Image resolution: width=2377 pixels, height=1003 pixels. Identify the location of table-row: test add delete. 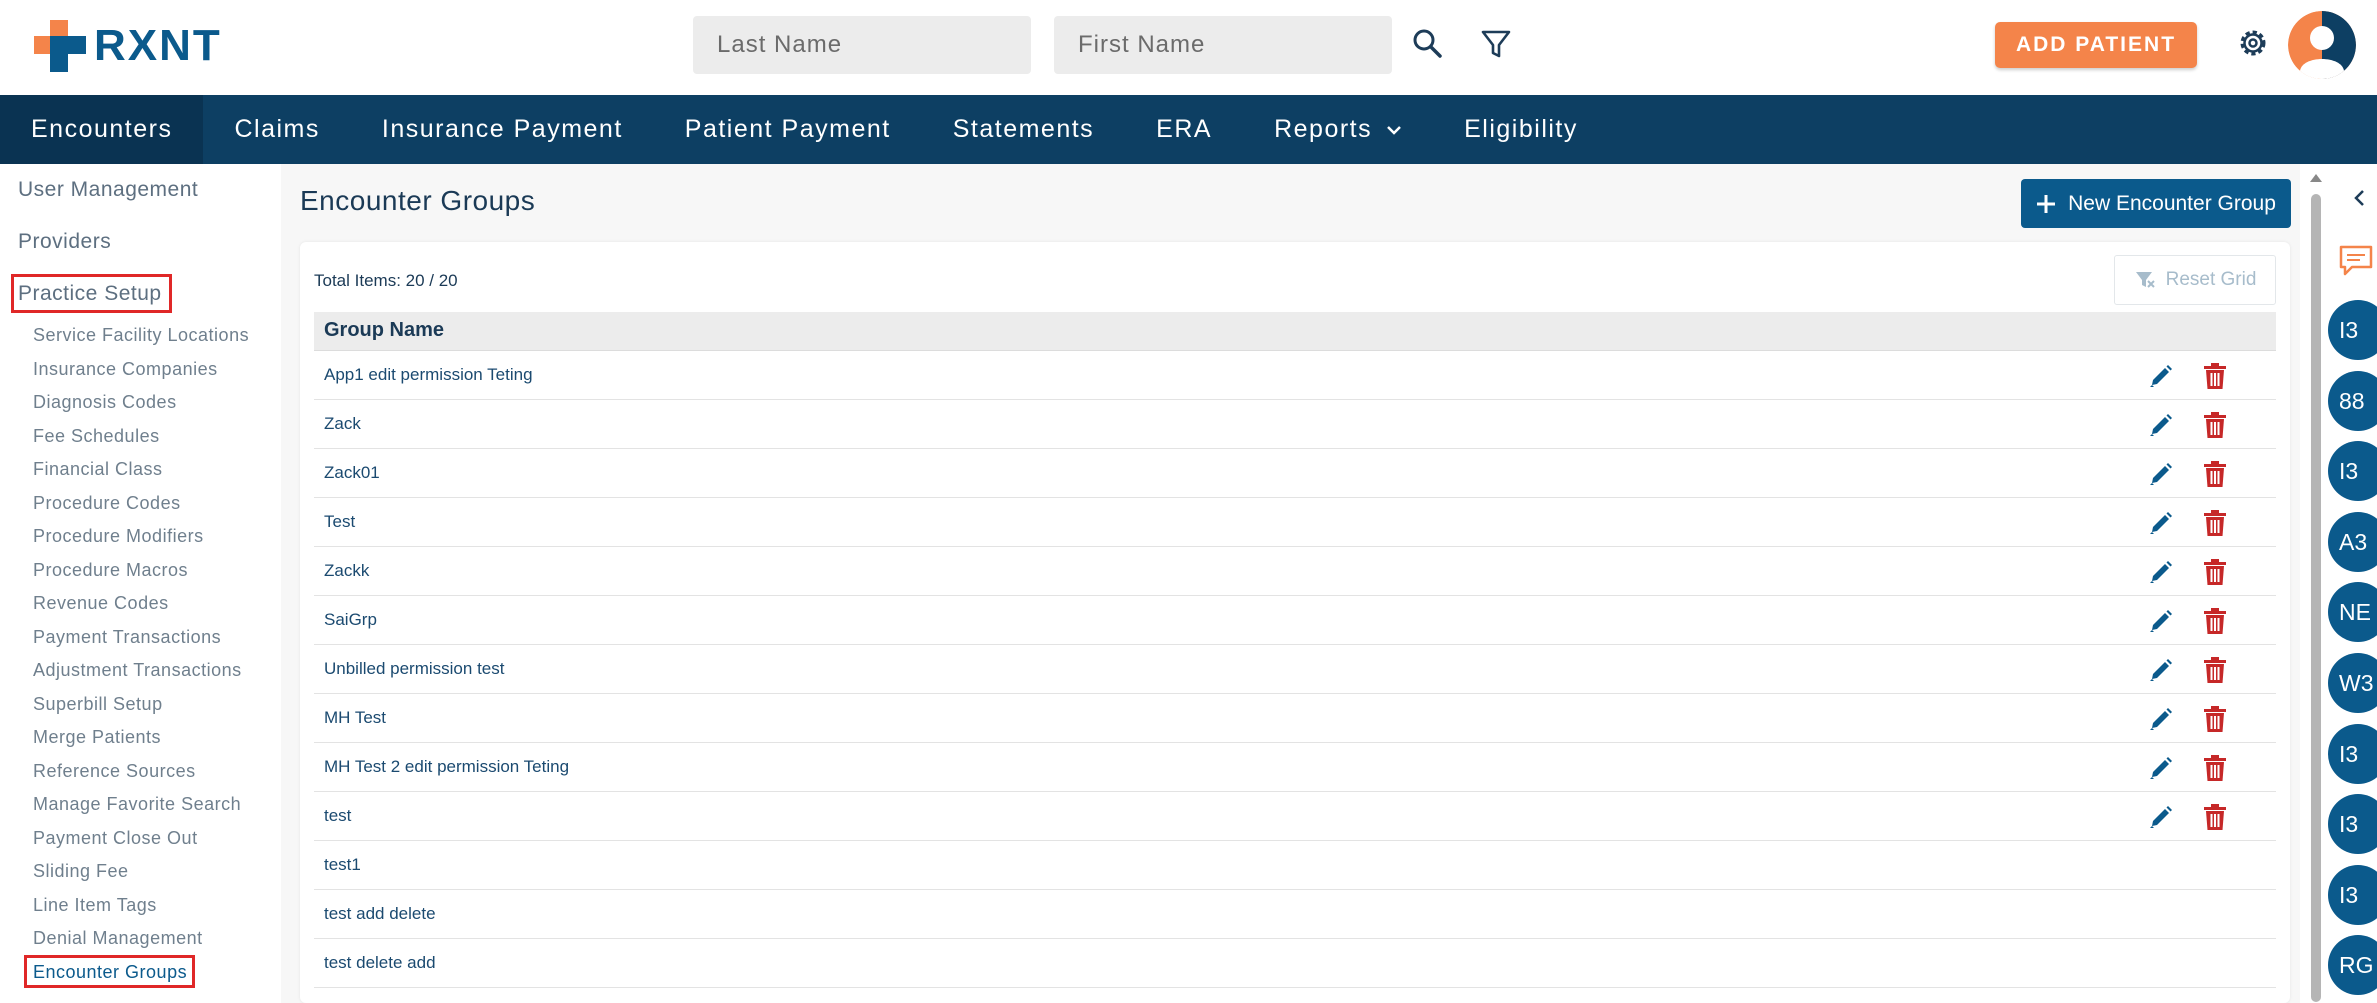
(1295, 914).